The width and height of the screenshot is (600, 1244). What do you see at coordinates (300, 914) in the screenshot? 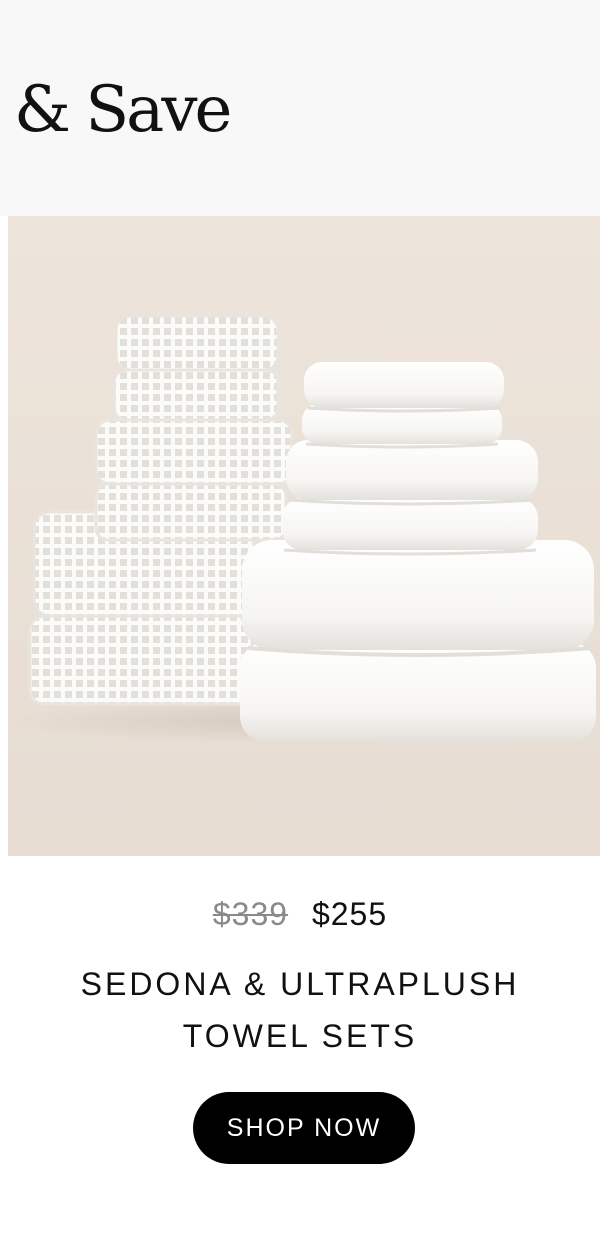
I see `price-row: $339 $255` at bounding box center [300, 914].